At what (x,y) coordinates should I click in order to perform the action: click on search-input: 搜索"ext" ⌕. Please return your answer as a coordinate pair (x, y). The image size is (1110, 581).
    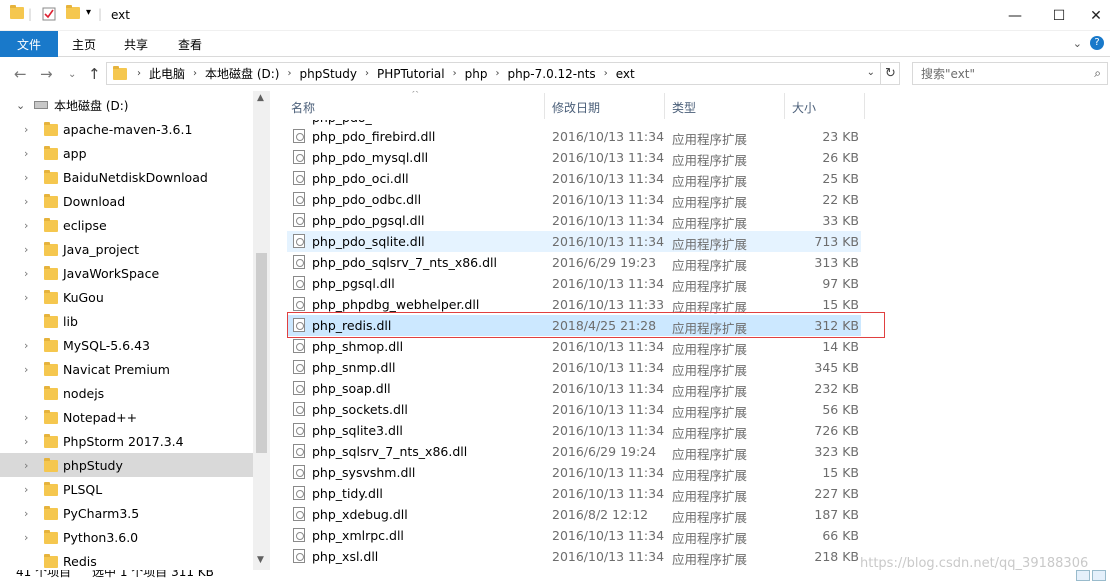
    Looking at the image, I should click on (1010, 73).